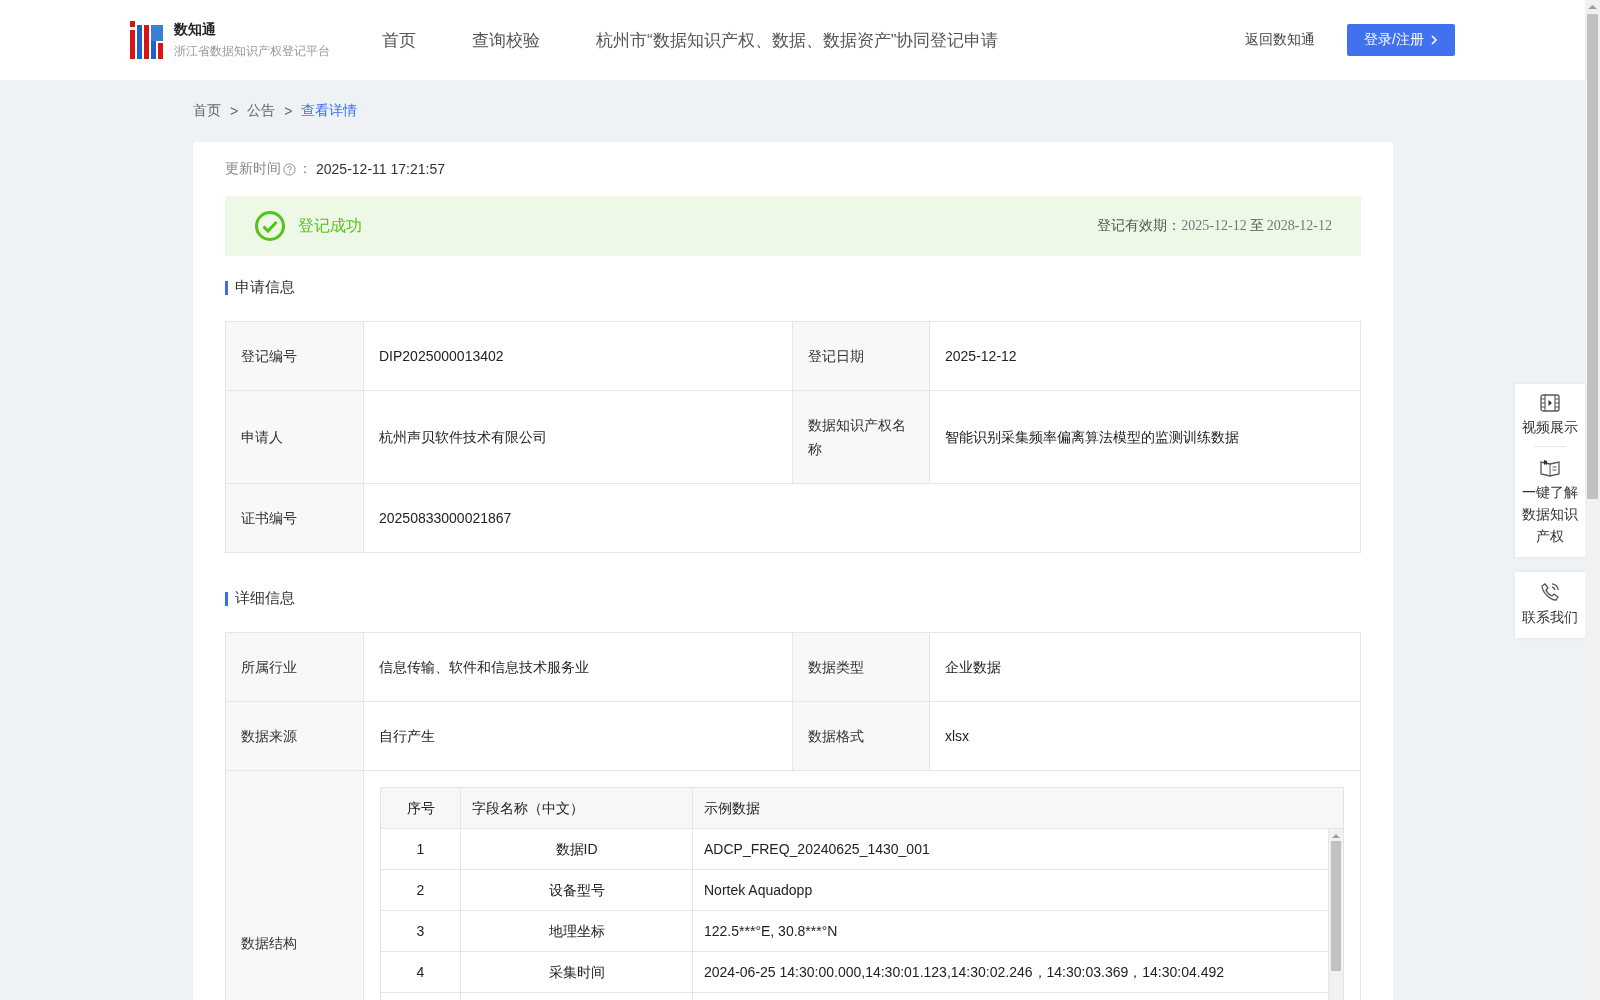 The width and height of the screenshot is (1600, 1000). I want to click on phone-icon, so click(1550, 592).